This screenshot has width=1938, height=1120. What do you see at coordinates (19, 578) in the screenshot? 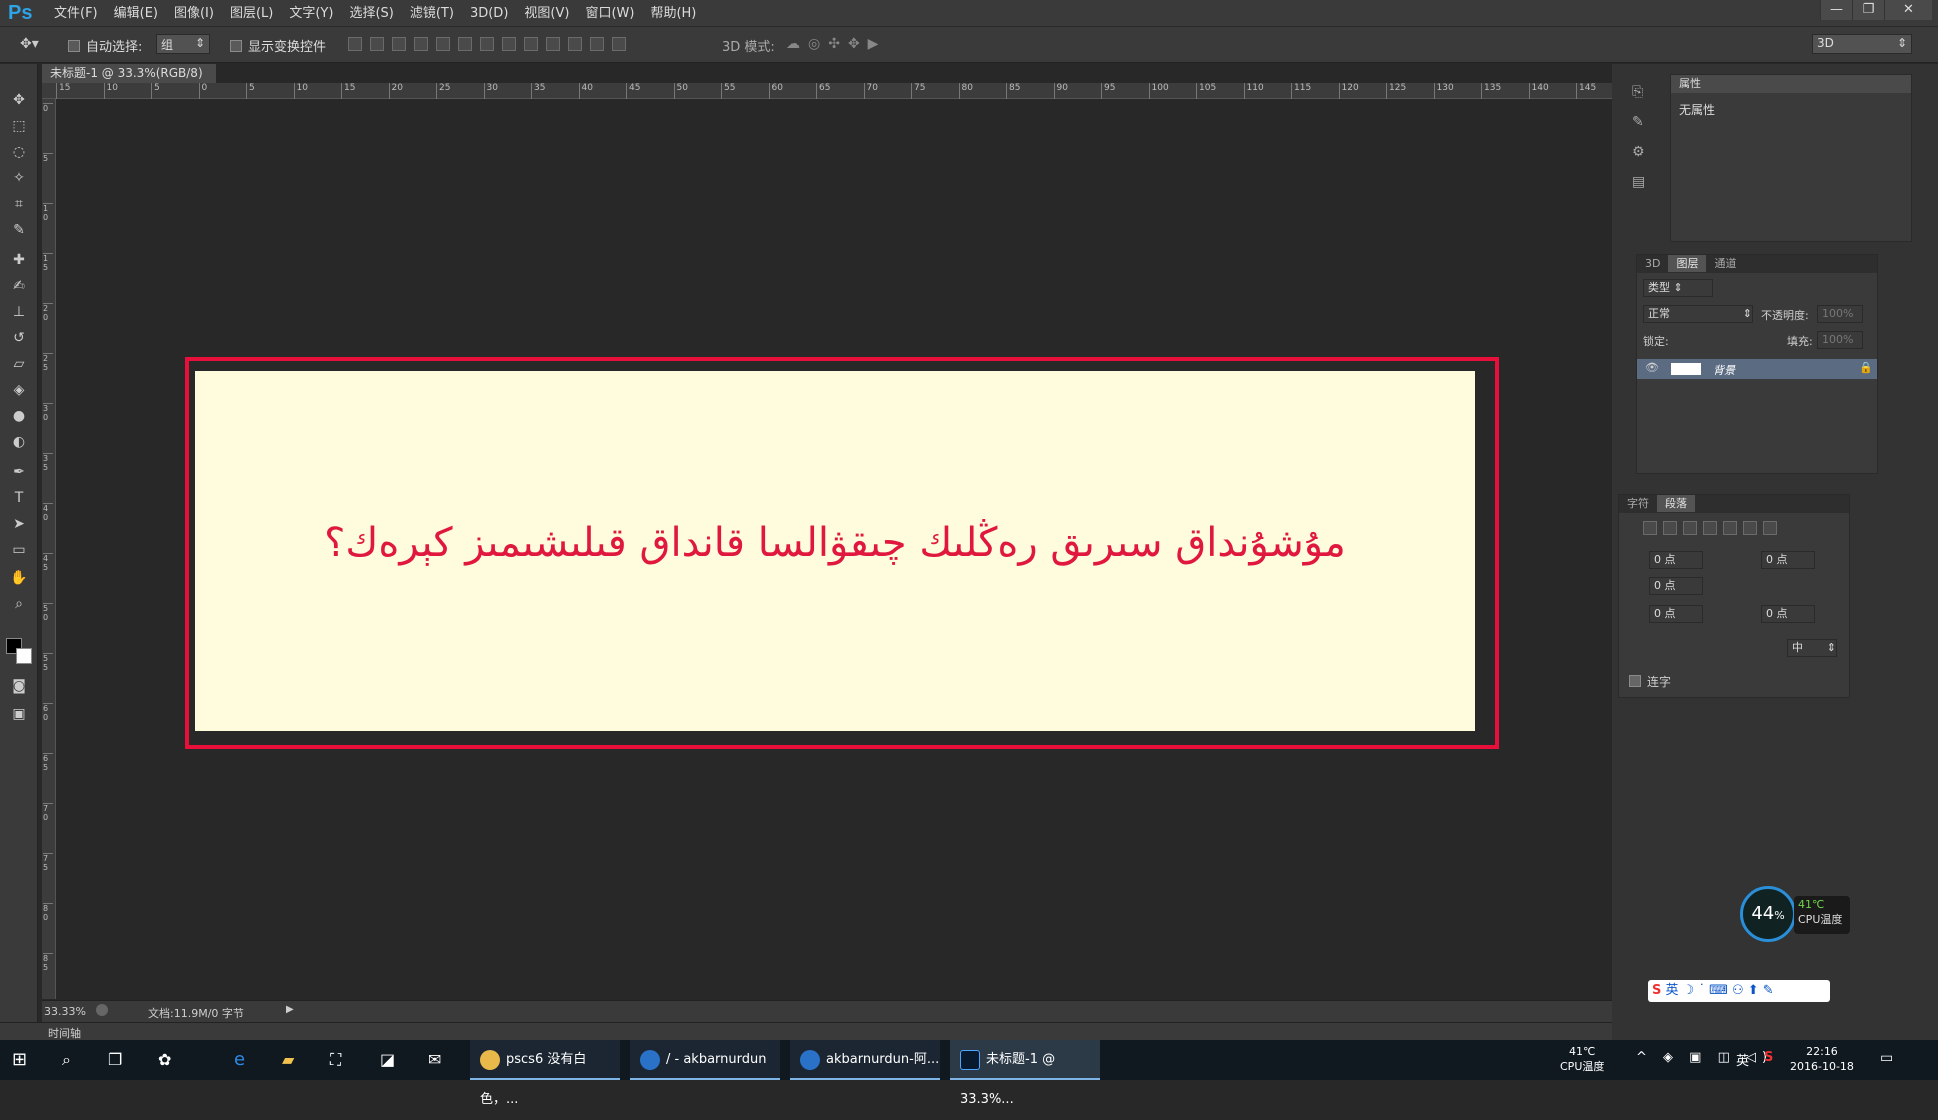
I see `hand-tool-icon: ✋` at bounding box center [19, 578].